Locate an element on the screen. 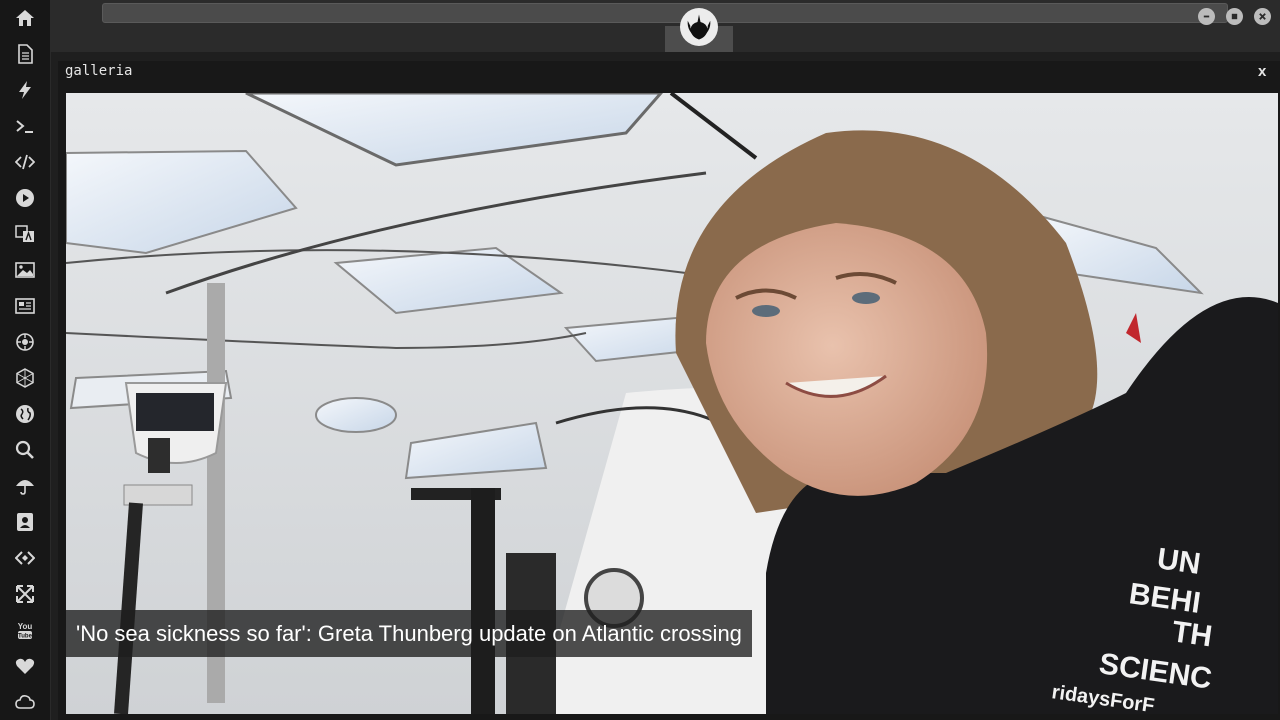 The height and width of the screenshot is (720, 1280). expand-icon is located at coordinates (25, 594).